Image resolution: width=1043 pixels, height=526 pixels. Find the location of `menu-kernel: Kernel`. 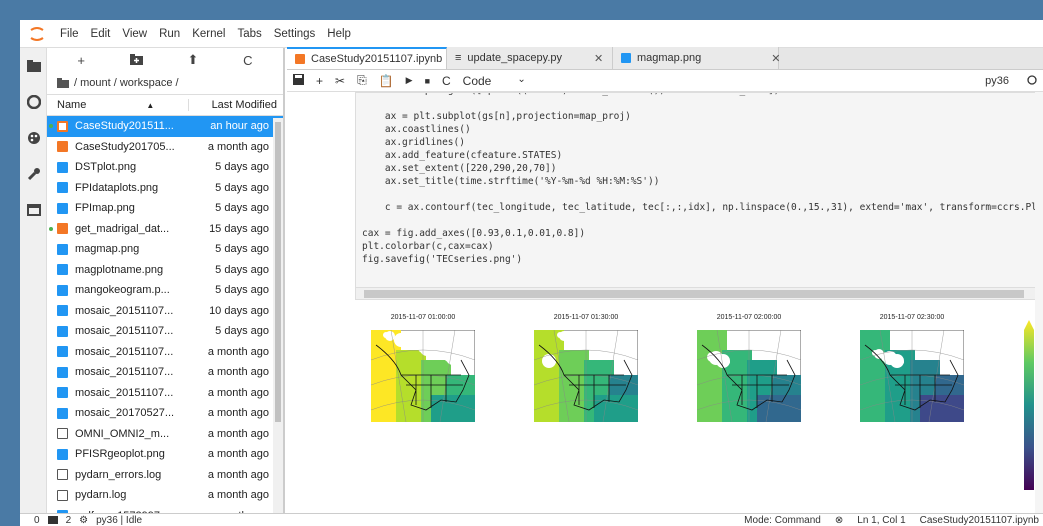

menu-kernel: Kernel is located at coordinates (208, 34).